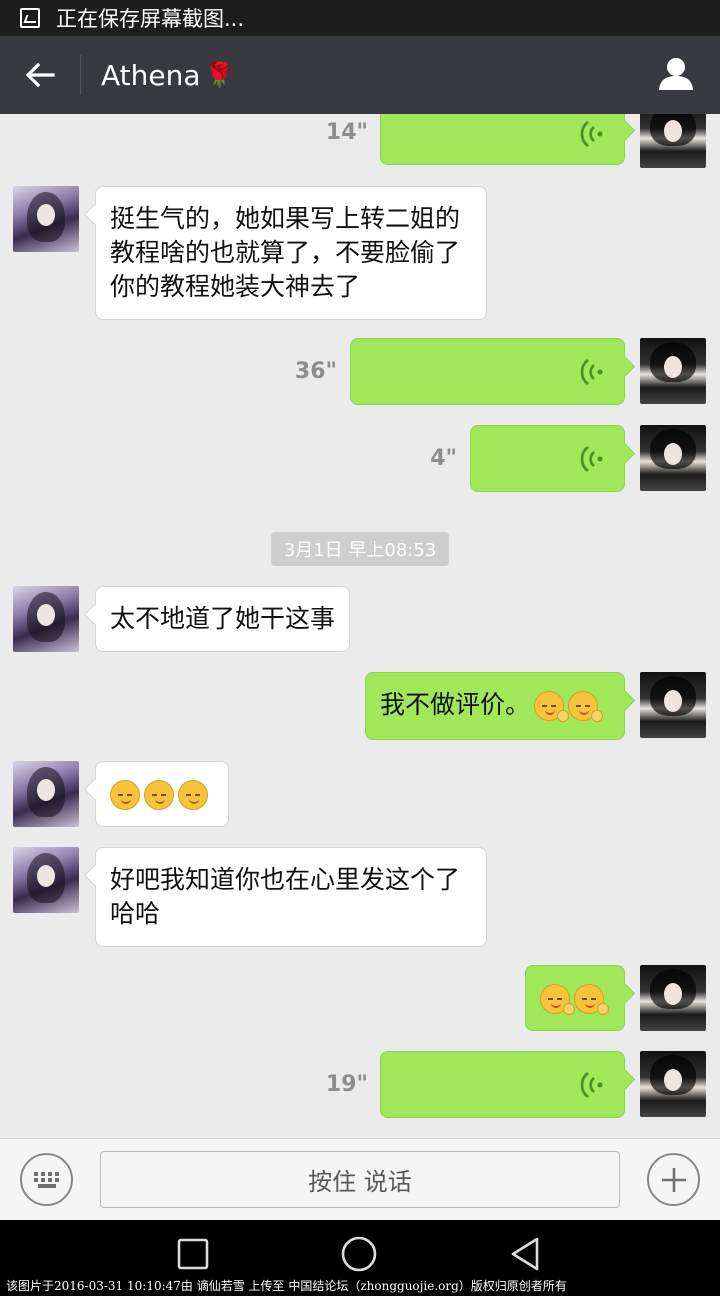 The width and height of the screenshot is (720, 1296). I want to click on voice-duration: 36", so click(315, 371).